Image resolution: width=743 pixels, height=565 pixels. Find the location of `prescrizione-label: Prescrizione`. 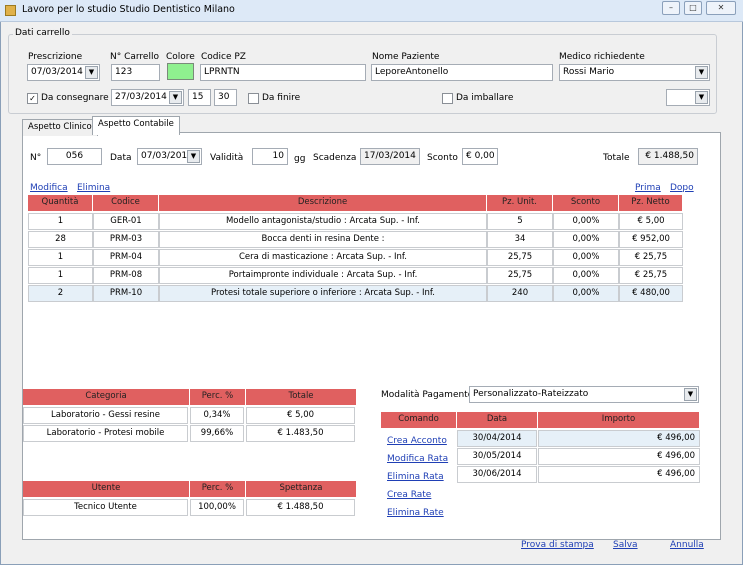

prescrizione-label: Prescrizione is located at coordinates (55, 57).